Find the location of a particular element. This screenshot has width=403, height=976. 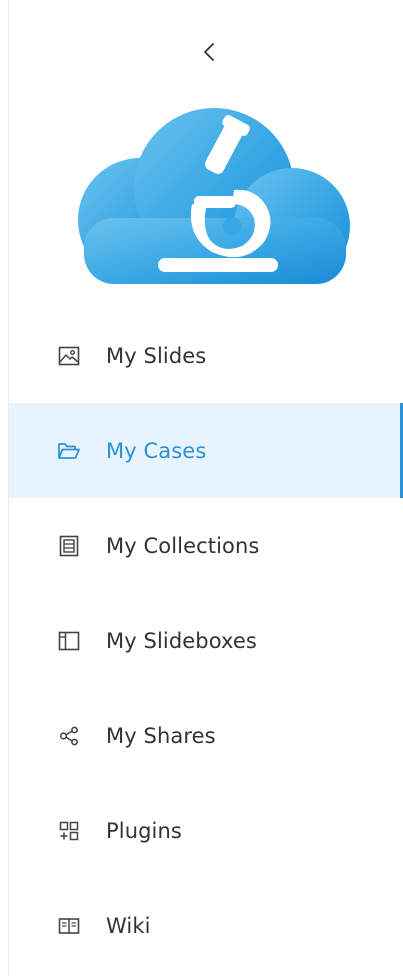

sidebar-item-label: My Slides is located at coordinates (156, 355).